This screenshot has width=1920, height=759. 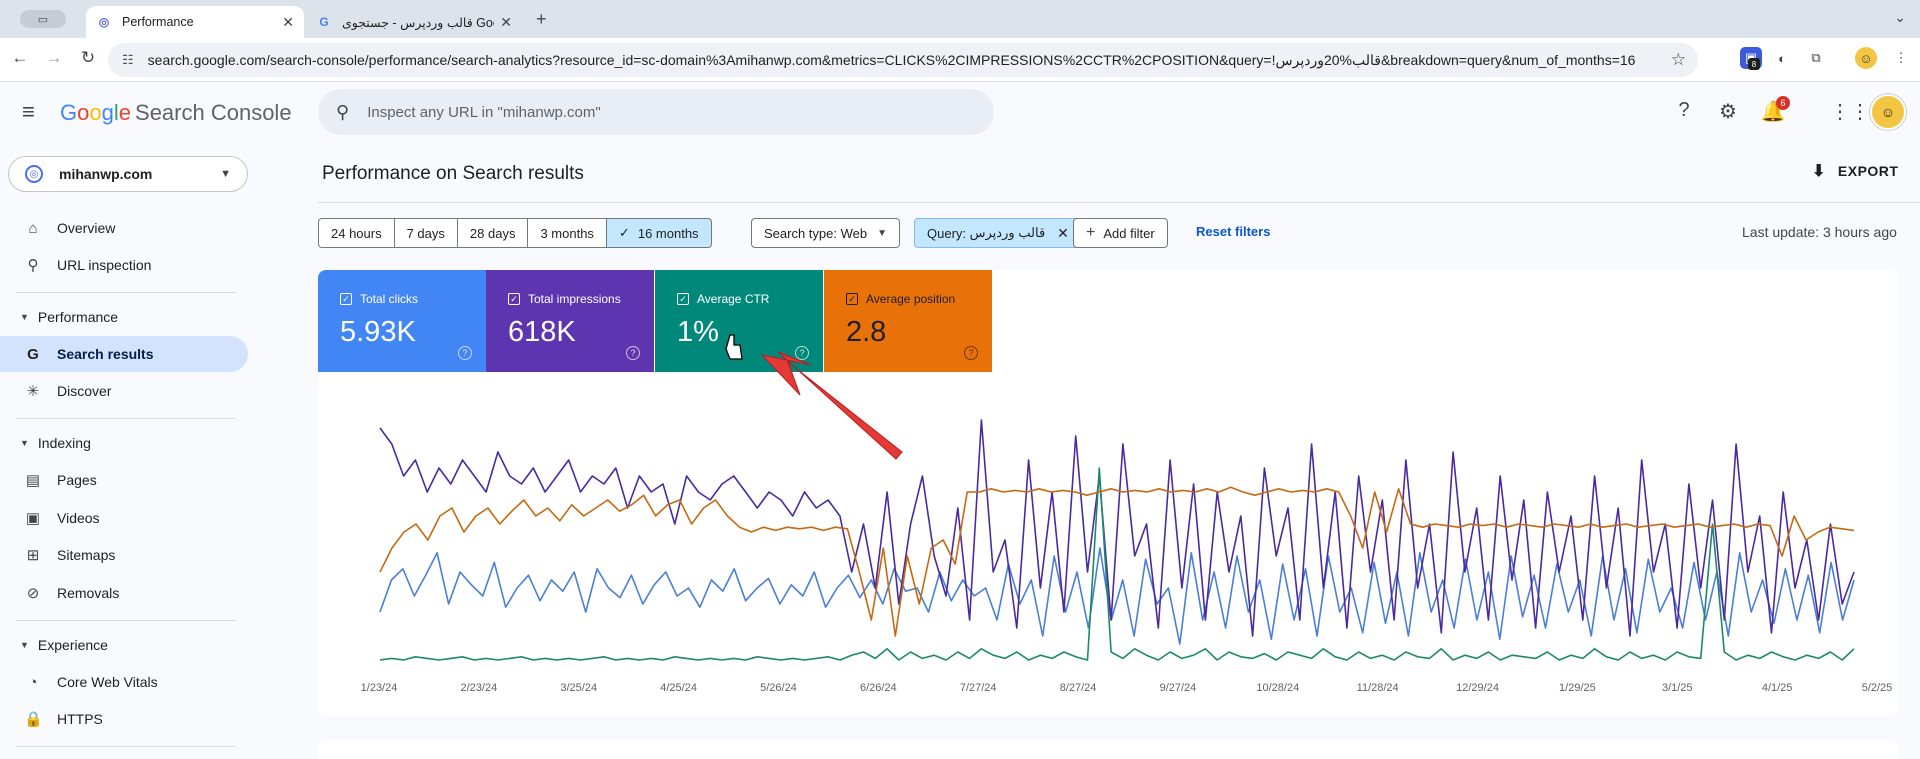 What do you see at coordinates (124, 719) in the screenshot?
I see `sidebar-item-https: 🔒 HTTPS` at bounding box center [124, 719].